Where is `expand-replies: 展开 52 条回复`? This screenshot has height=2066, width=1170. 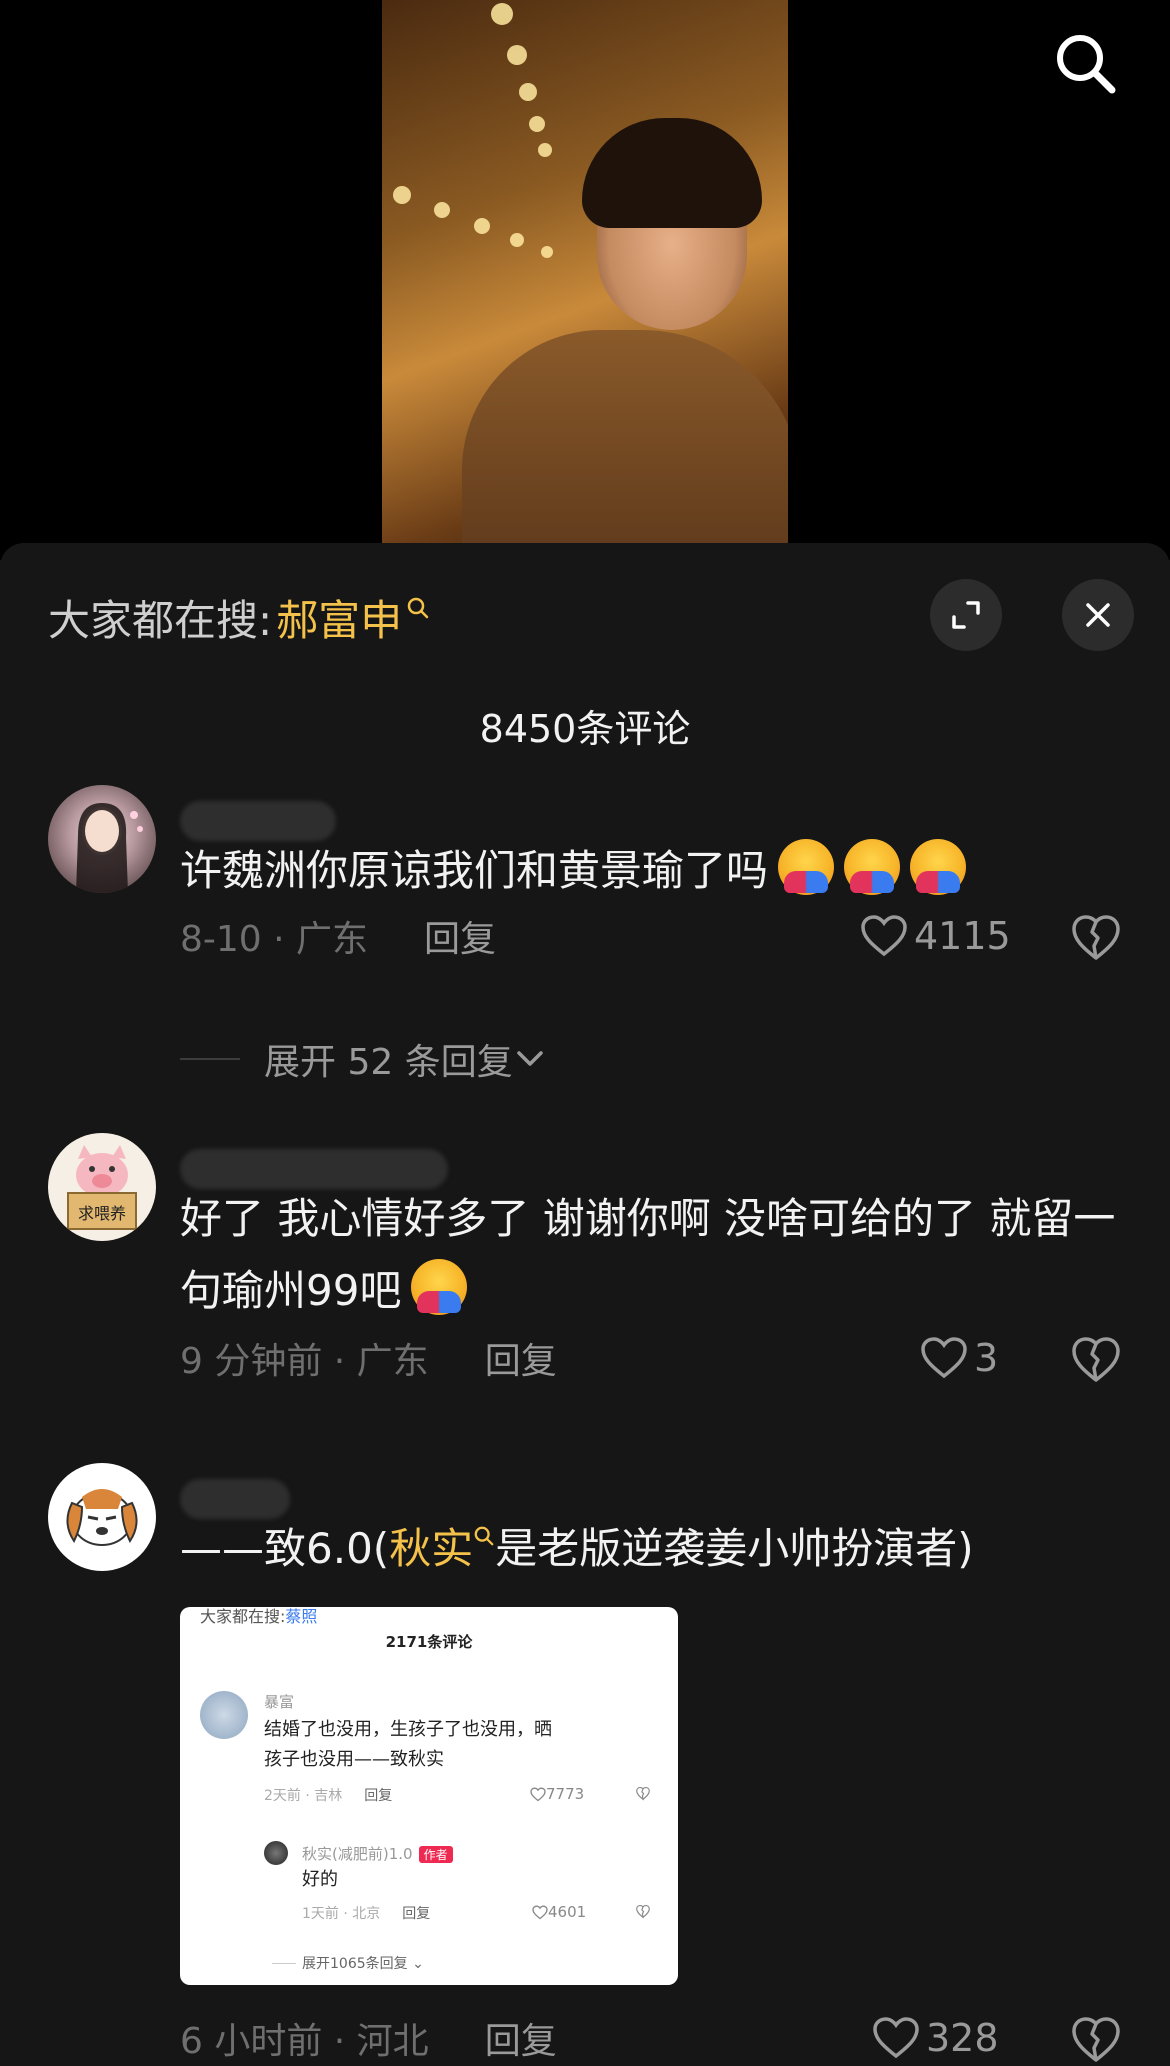 expand-replies: 展开 52 条回复 is located at coordinates (363, 1059).